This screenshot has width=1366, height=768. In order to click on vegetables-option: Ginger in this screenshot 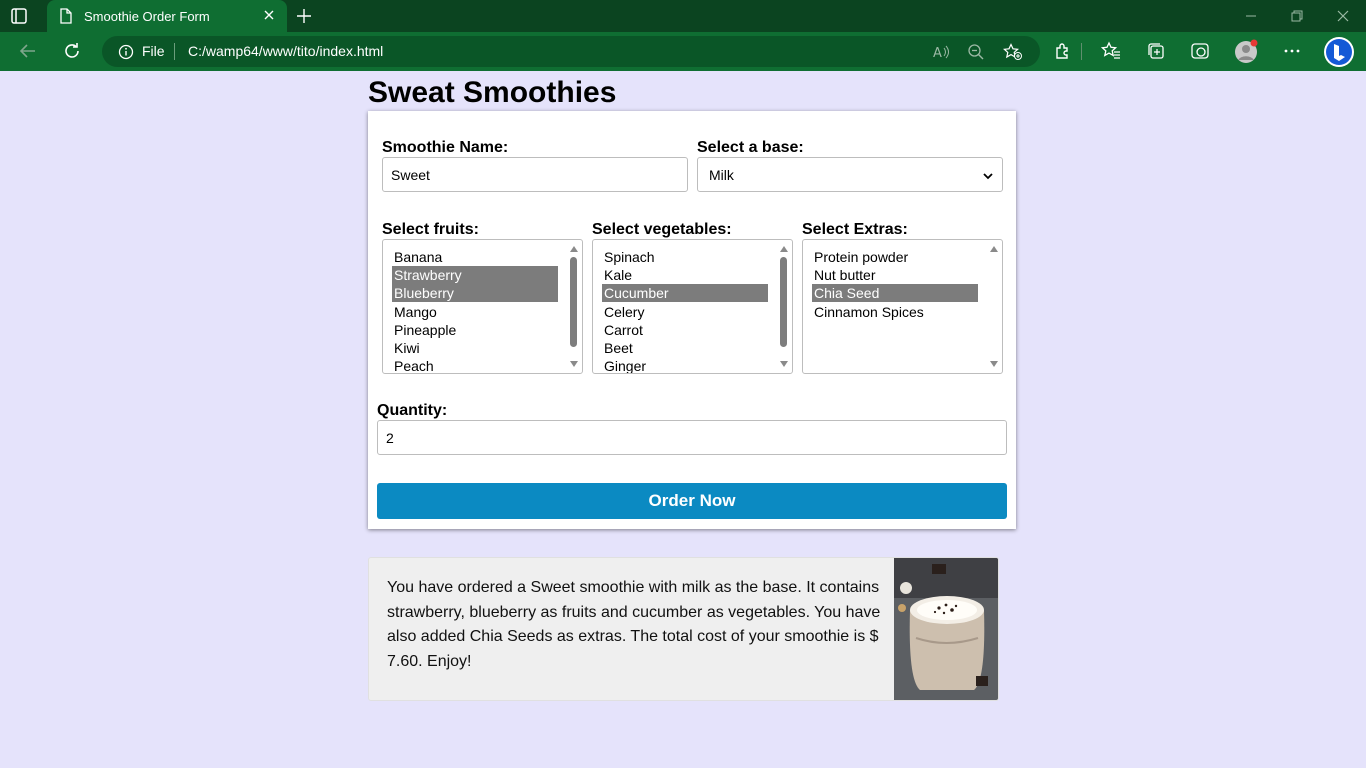, I will do `click(685, 365)`.